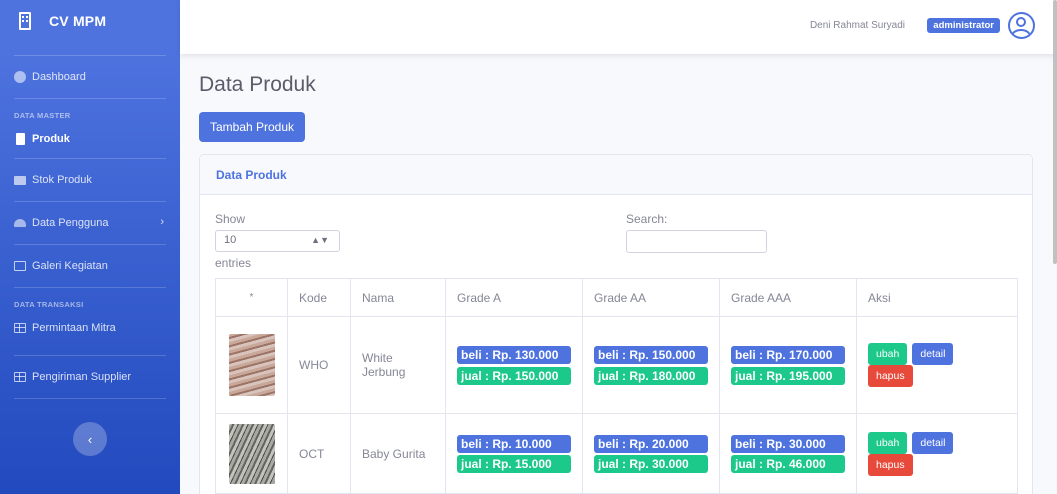  I want to click on sidebar-item-dashboard: Dashboard, so click(90, 77).